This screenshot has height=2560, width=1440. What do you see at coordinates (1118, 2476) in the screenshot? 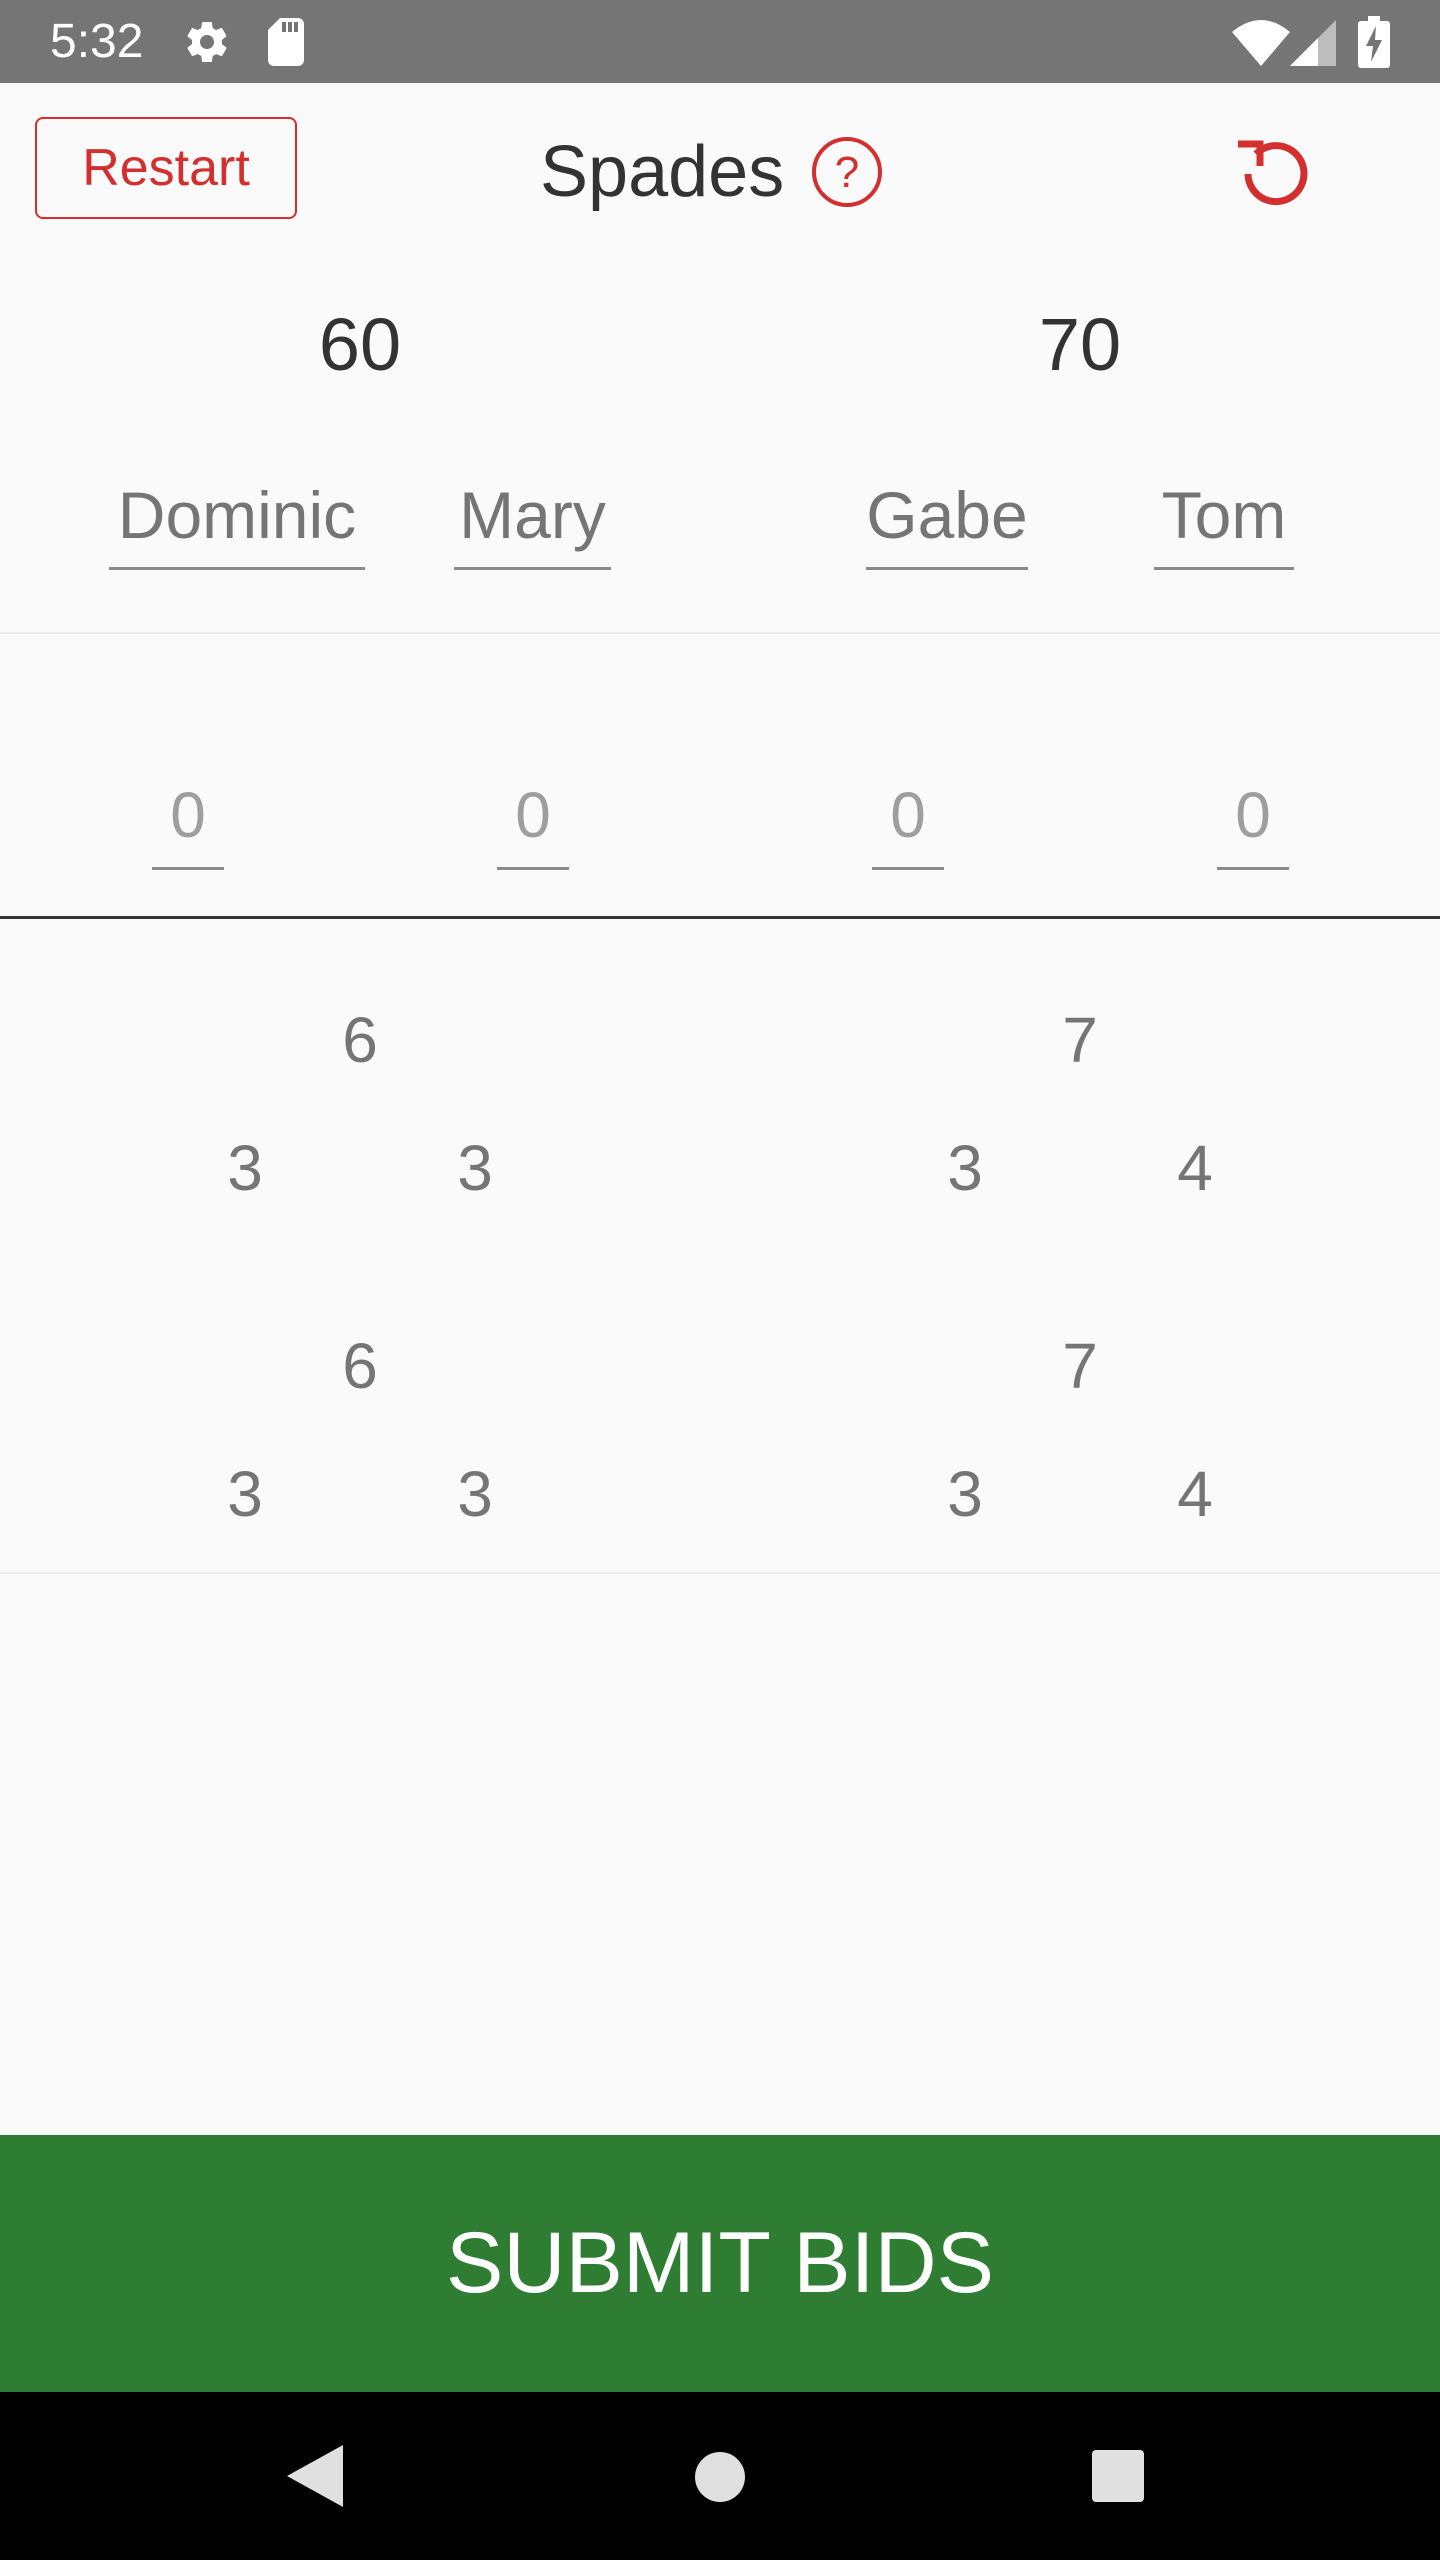
I see `recent-apps-icon` at bounding box center [1118, 2476].